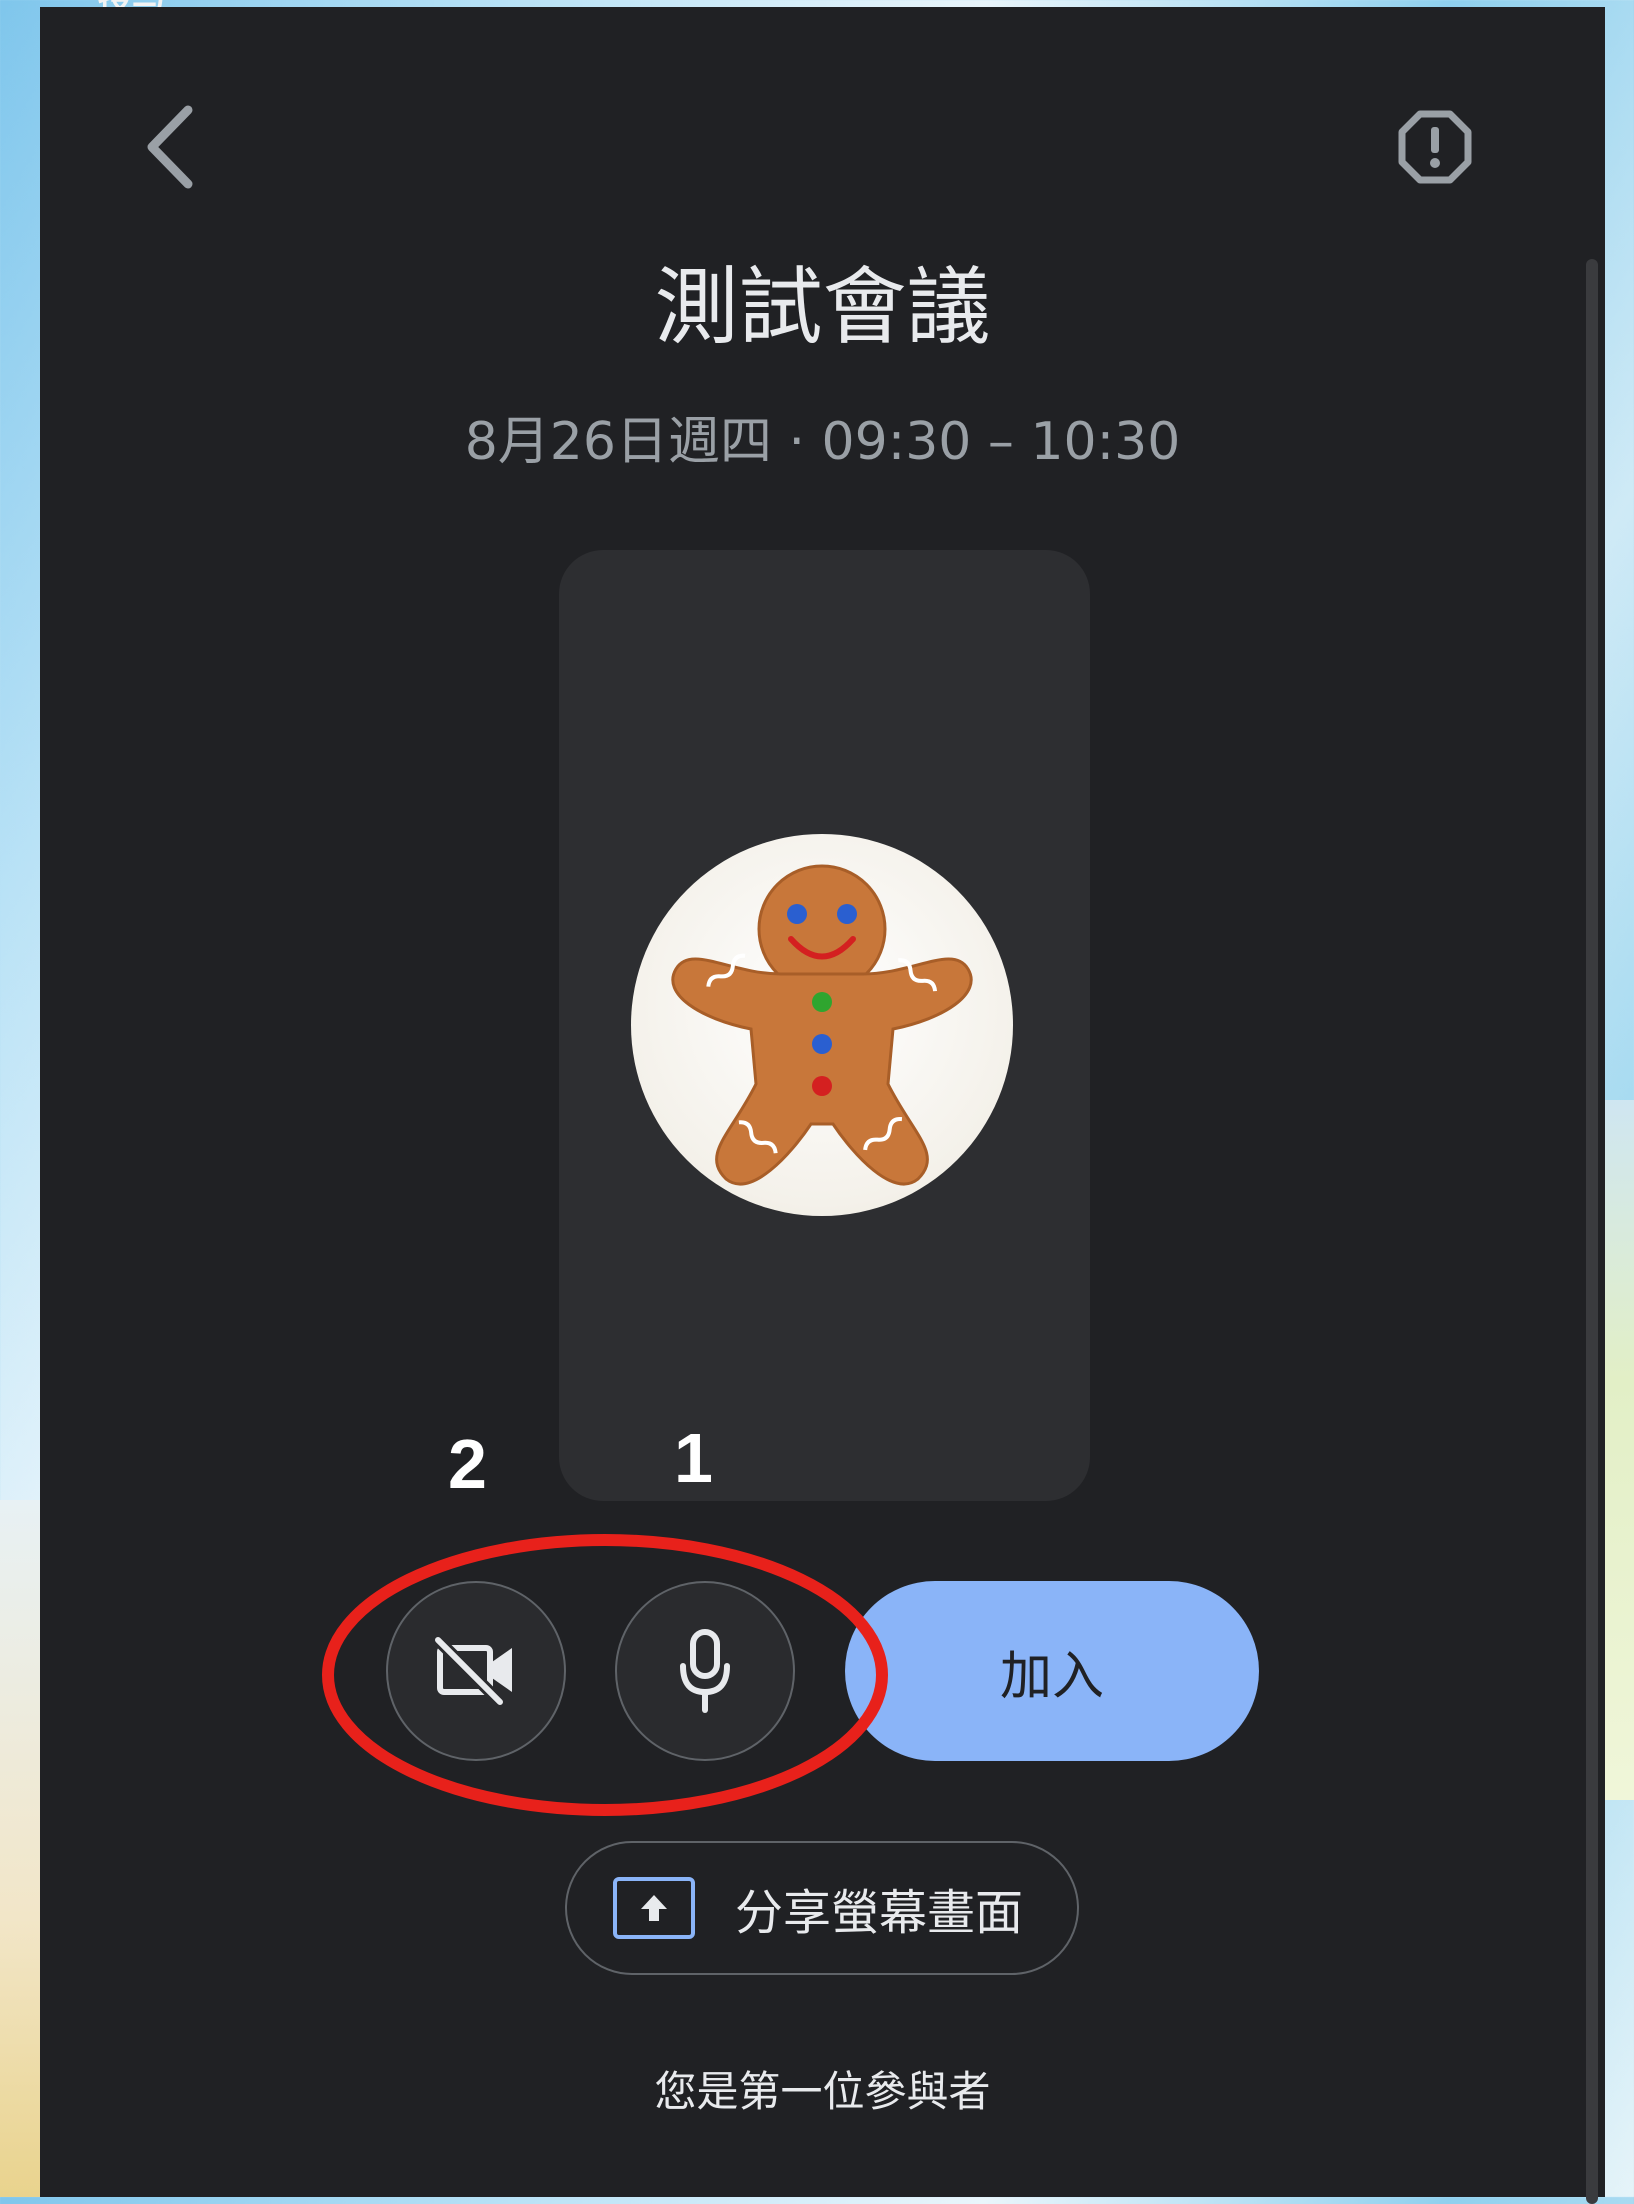  Describe the element at coordinates (1619, 1450) in the screenshot. I see `background-glare-right` at that location.